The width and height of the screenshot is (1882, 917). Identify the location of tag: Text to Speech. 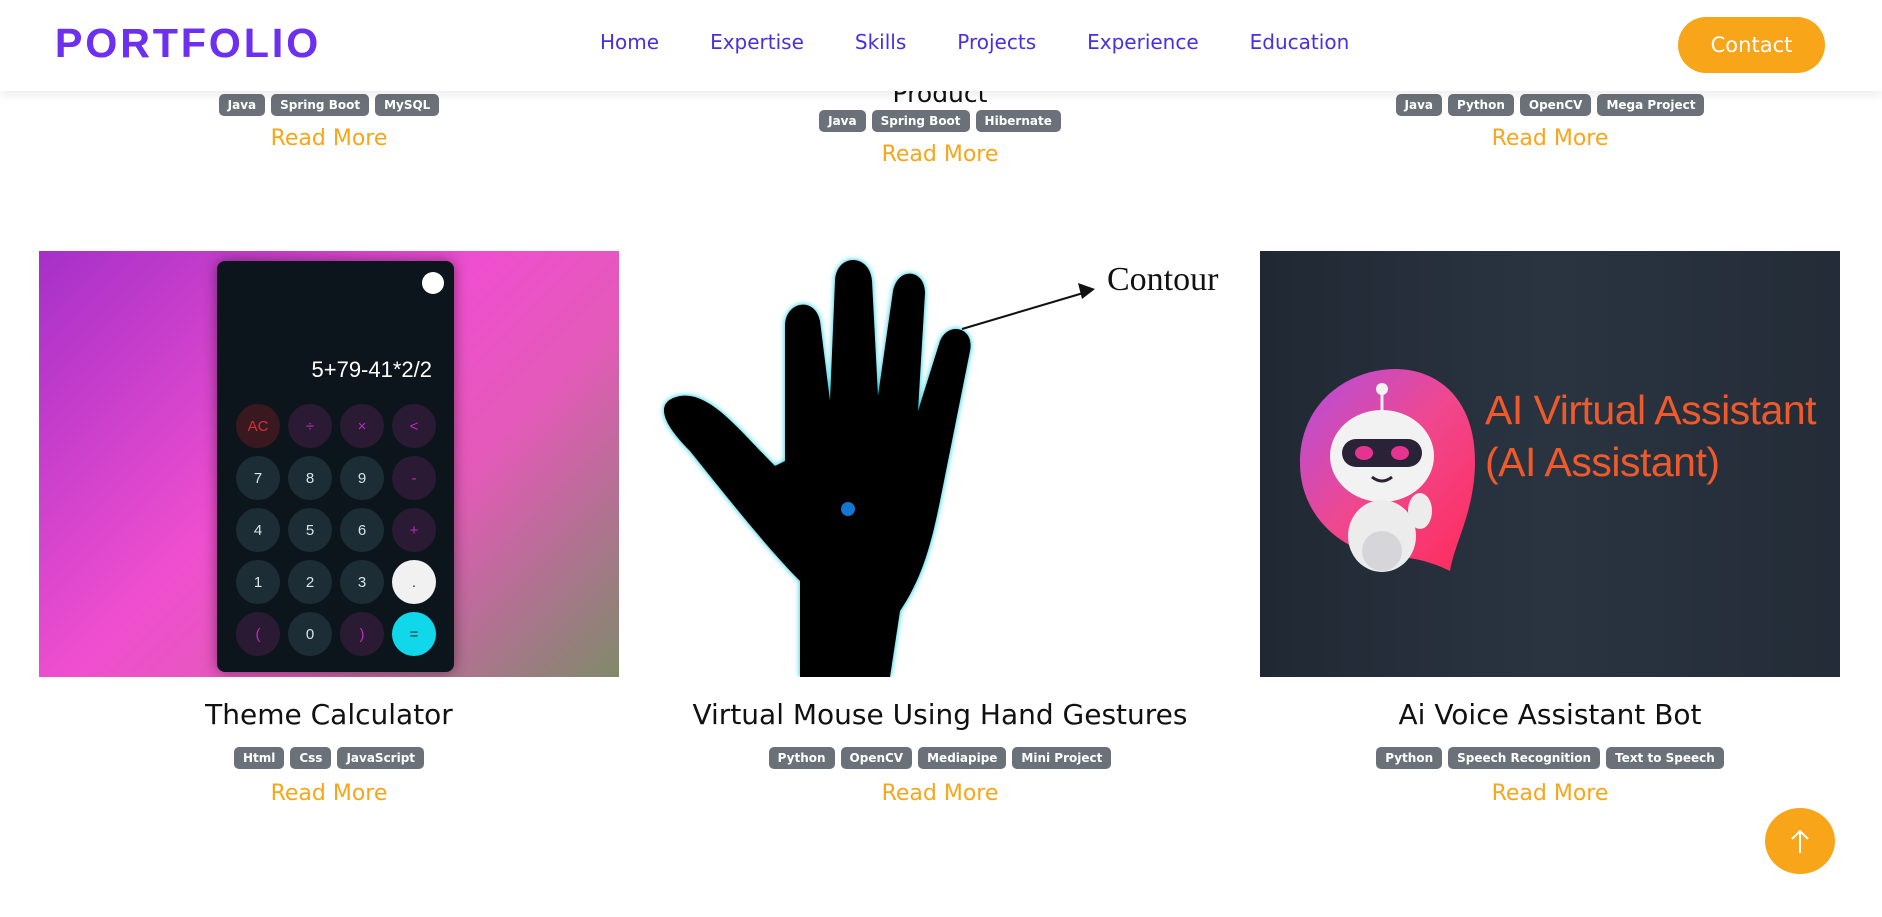
(1665, 758).